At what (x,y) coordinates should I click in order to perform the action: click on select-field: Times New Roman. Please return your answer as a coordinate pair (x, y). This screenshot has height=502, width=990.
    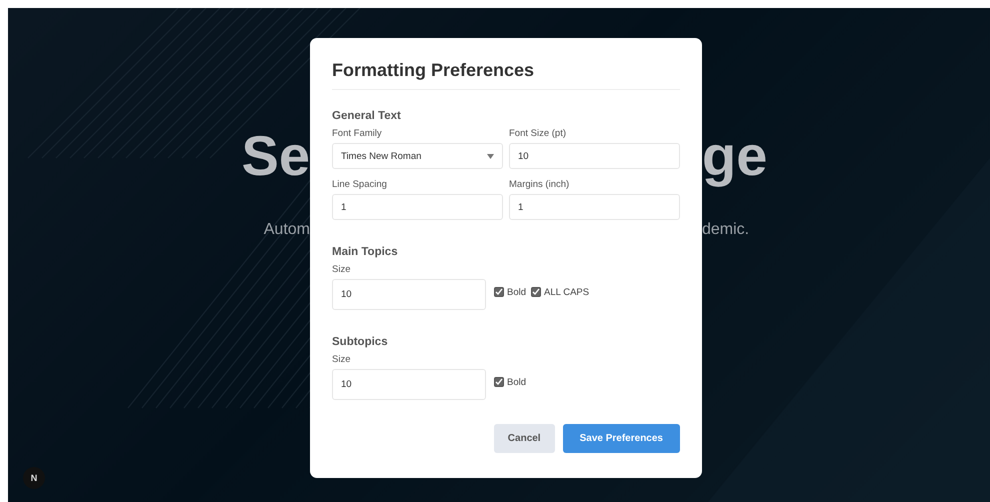
    Looking at the image, I should click on (417, 156).